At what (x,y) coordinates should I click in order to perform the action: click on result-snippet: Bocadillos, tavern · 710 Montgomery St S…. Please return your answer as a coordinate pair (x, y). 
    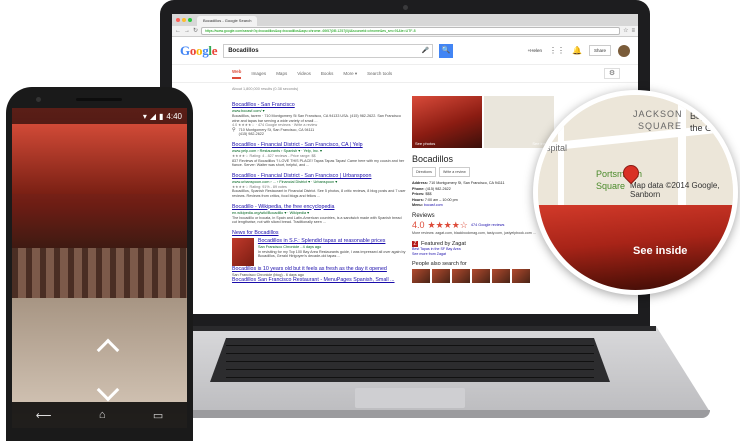
    Looking at the image, I should click on (316, 118).